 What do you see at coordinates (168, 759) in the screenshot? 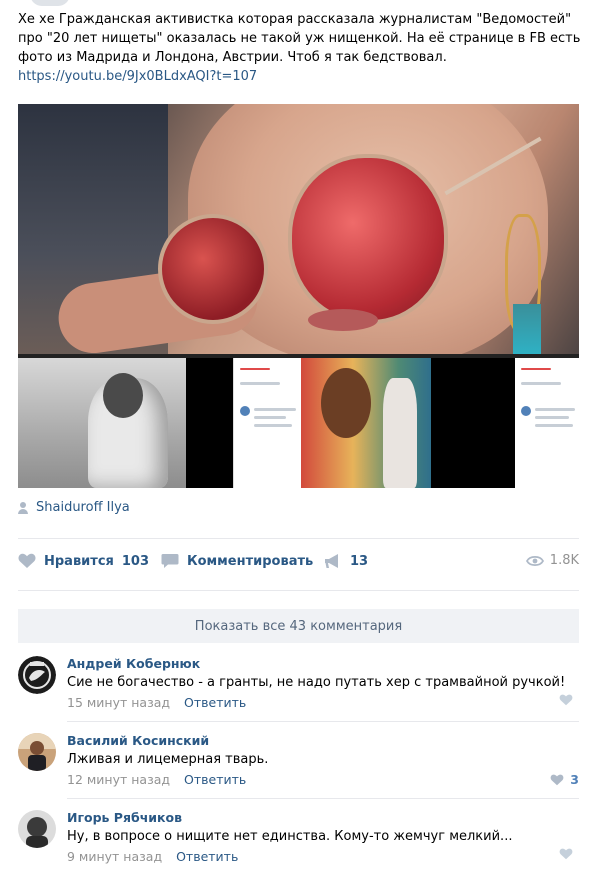
I see `comment-text: Лживая и лицемерная тварь.` at bounding box center [168, 759].